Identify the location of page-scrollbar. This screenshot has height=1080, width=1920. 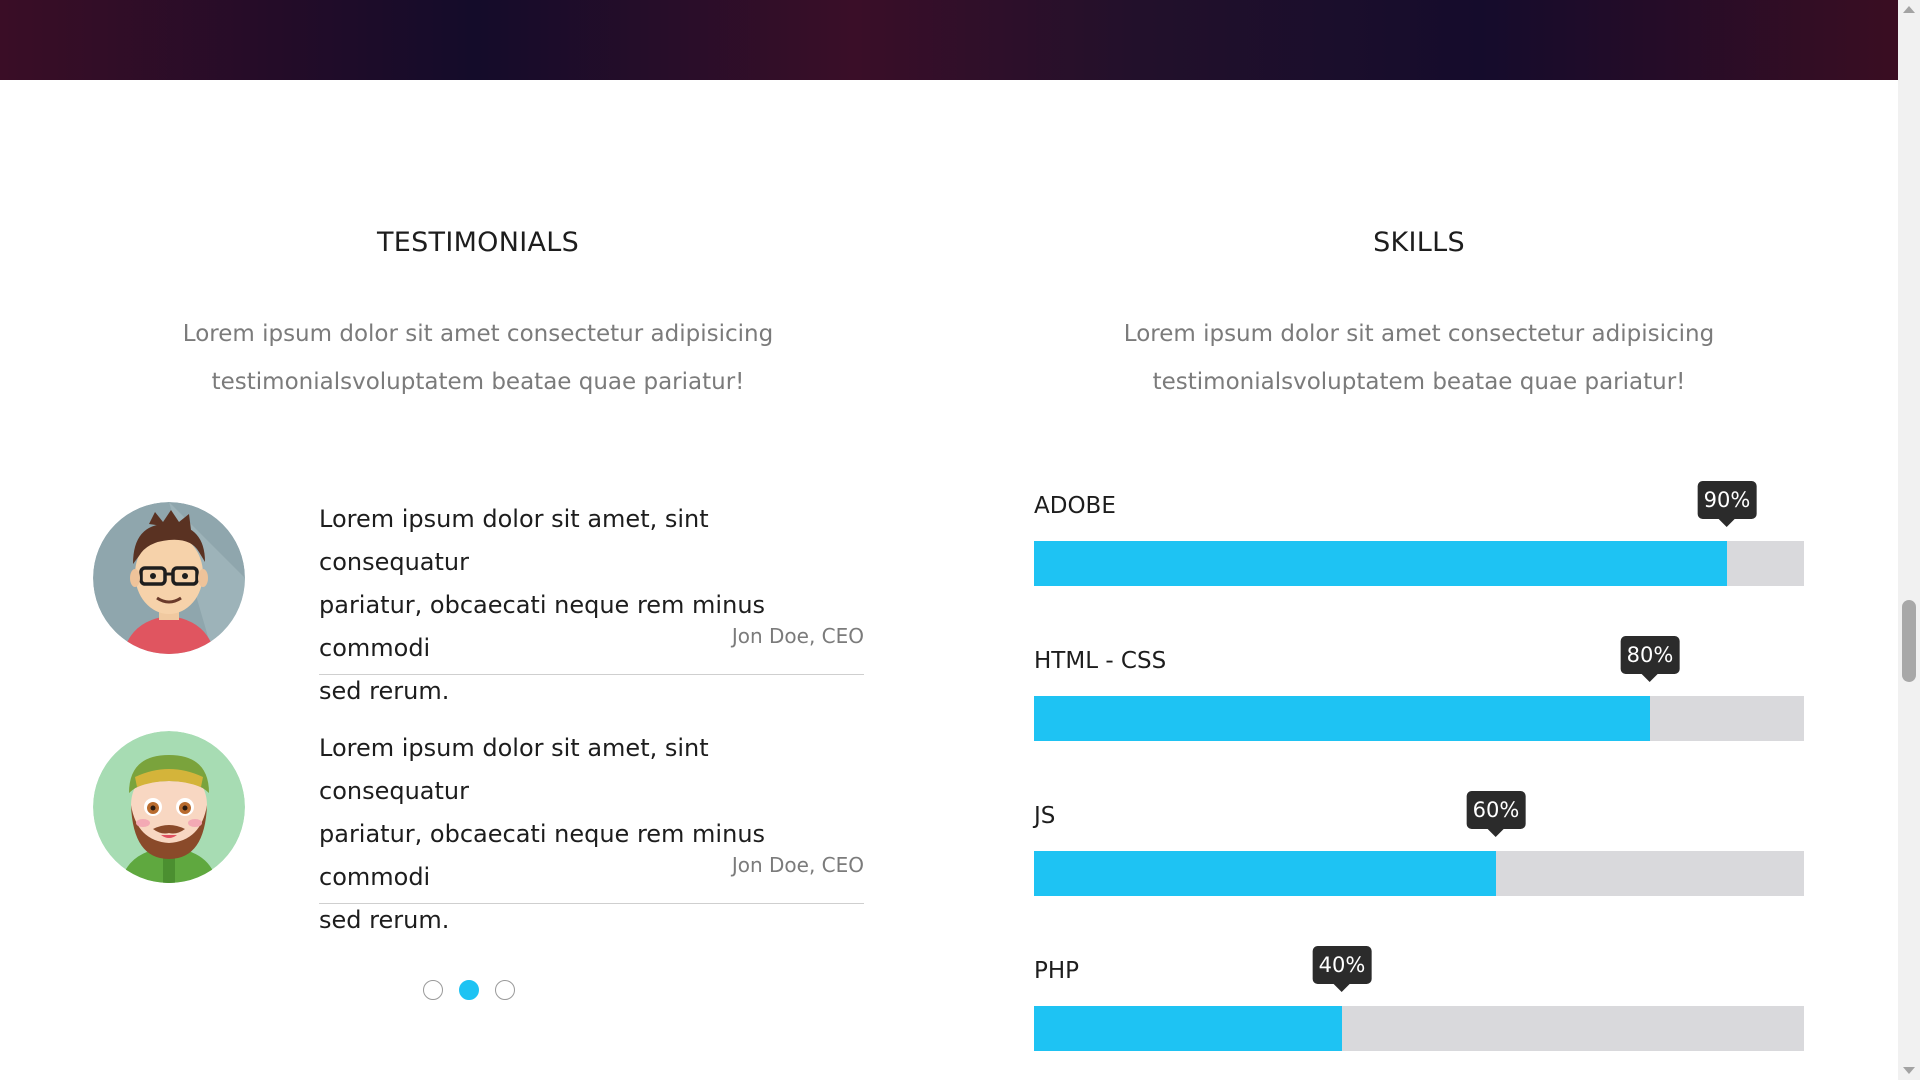
(1909, 540).